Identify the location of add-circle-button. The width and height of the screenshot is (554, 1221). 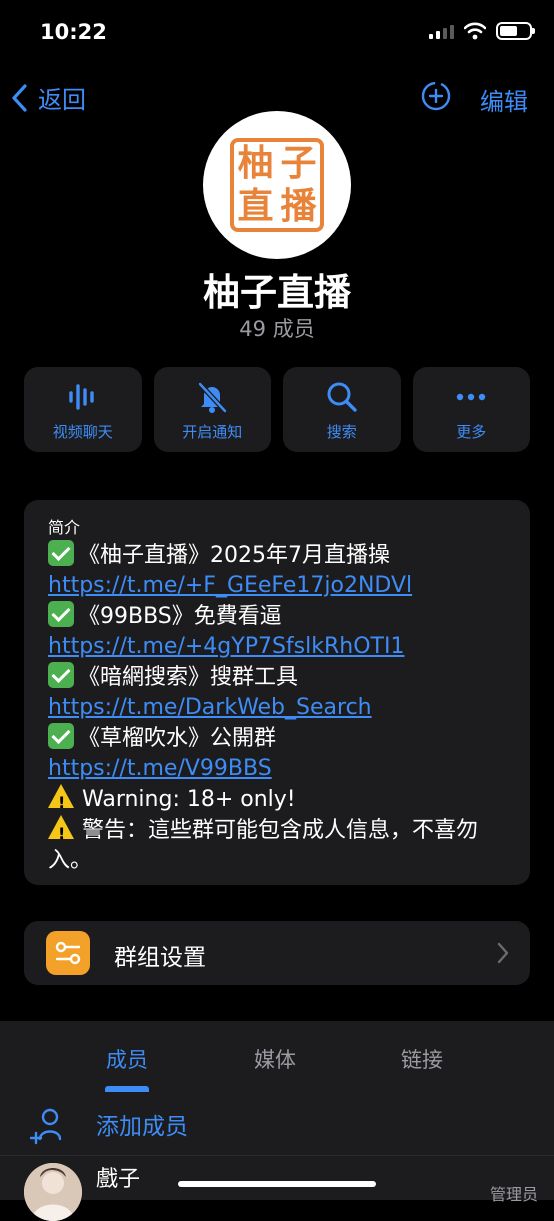
(436, 98).